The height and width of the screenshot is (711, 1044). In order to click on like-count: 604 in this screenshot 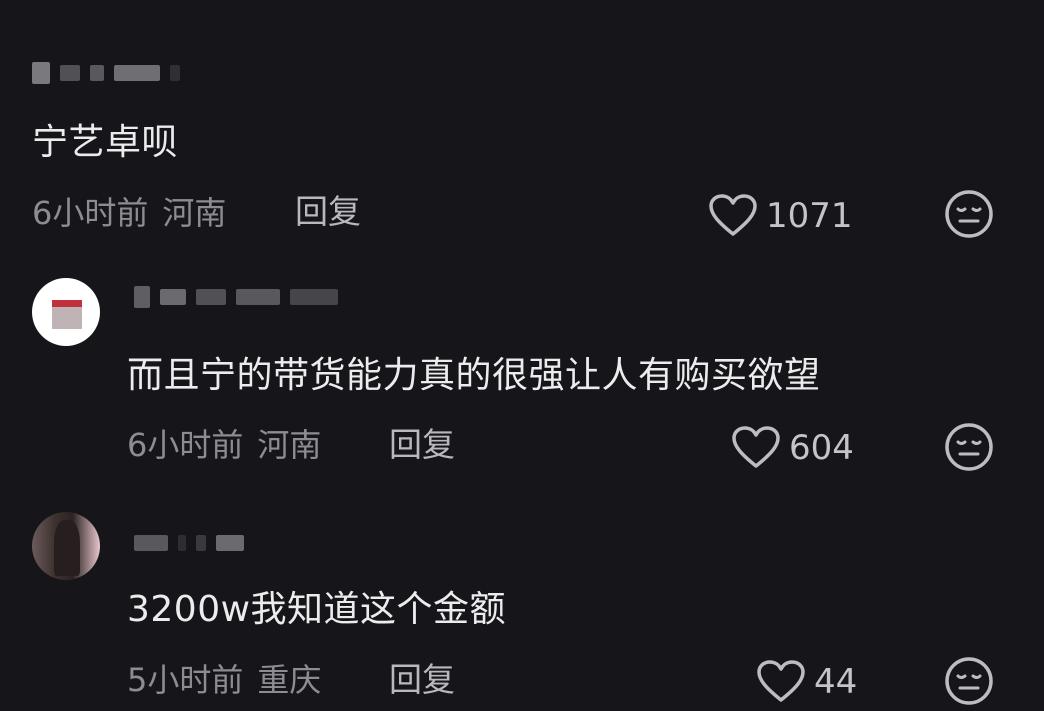, I will do `click(821, 448)`.